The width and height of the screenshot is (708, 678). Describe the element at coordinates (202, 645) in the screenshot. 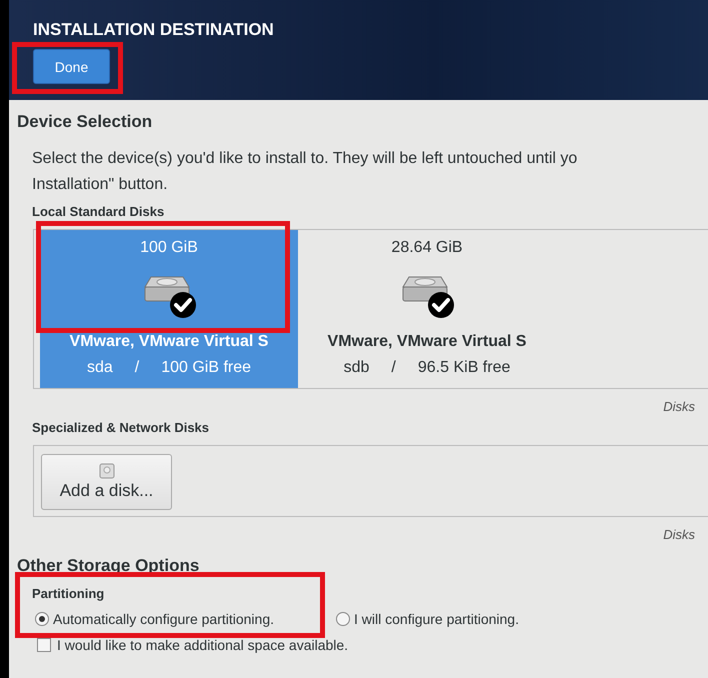

I see `checkbox-label: I would like to make additional space available.` at that location.